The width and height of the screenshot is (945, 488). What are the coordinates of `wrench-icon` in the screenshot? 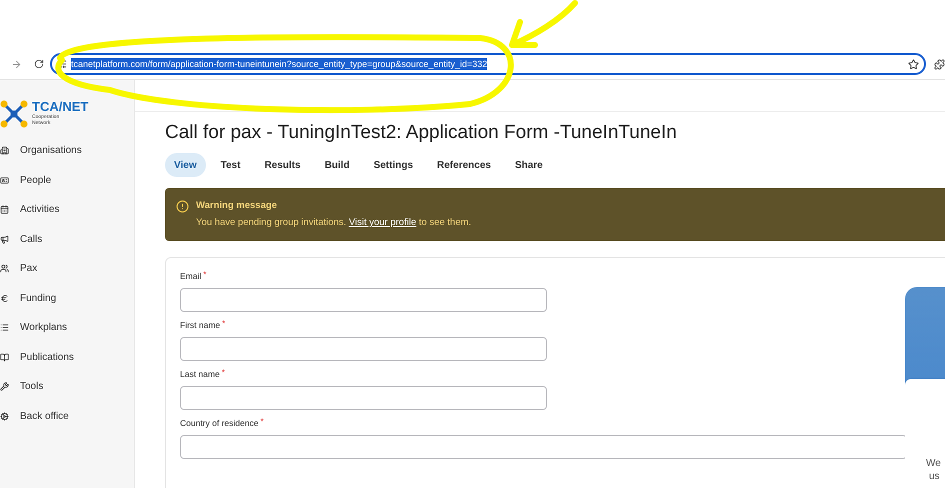 It's located at (4, 387).